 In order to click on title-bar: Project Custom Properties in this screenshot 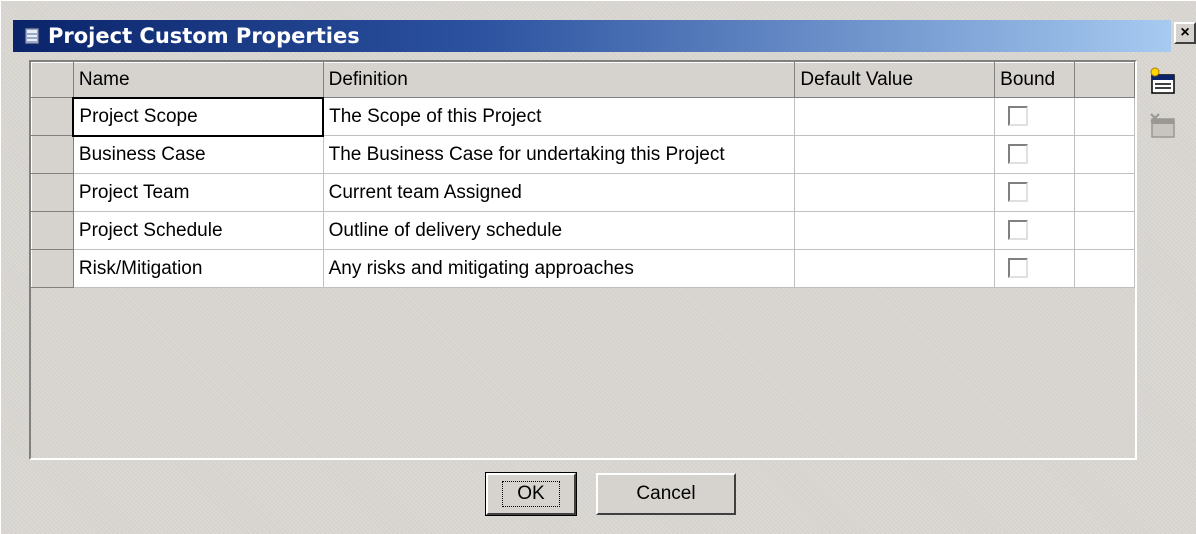, I will do `click(592, 36)`.